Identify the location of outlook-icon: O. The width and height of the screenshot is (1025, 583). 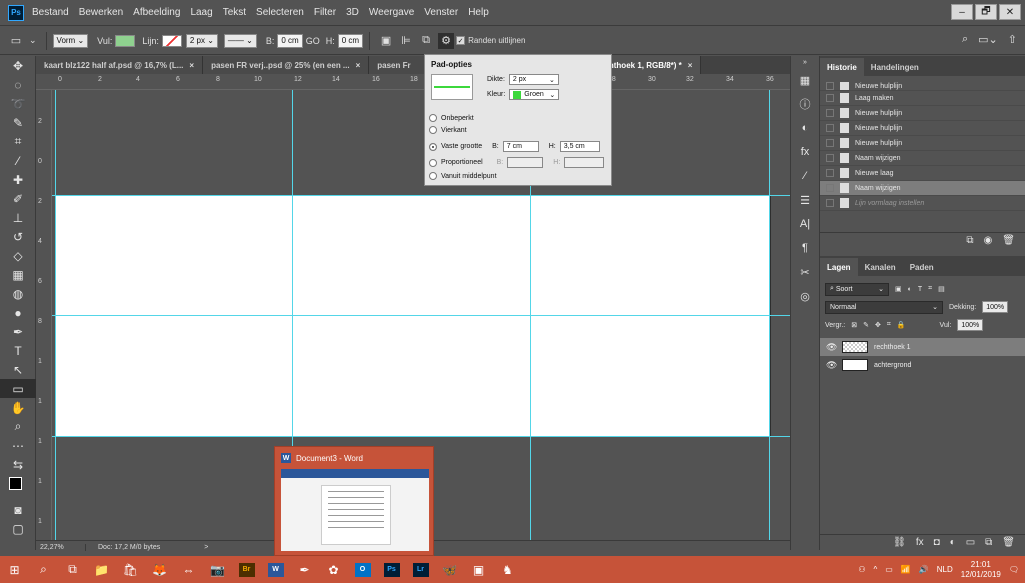
(362, 569).